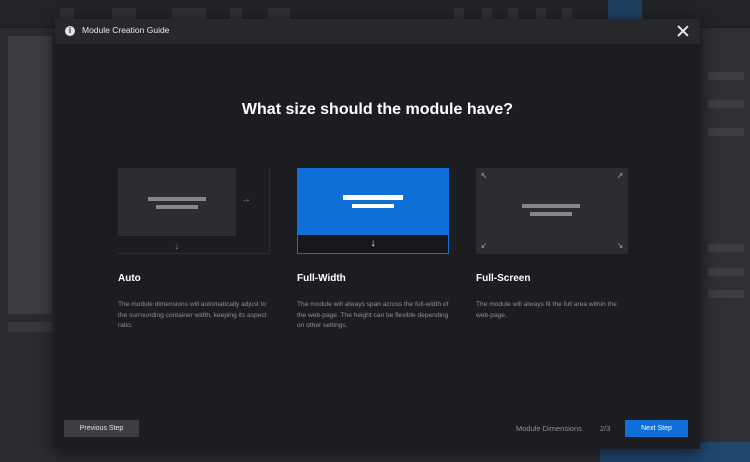 The width and height of the screenshot is (750, 462). What do you see at coordinates (726, 452) in the screenshot?
I see `panel-button` at bounding box center [726, 452].